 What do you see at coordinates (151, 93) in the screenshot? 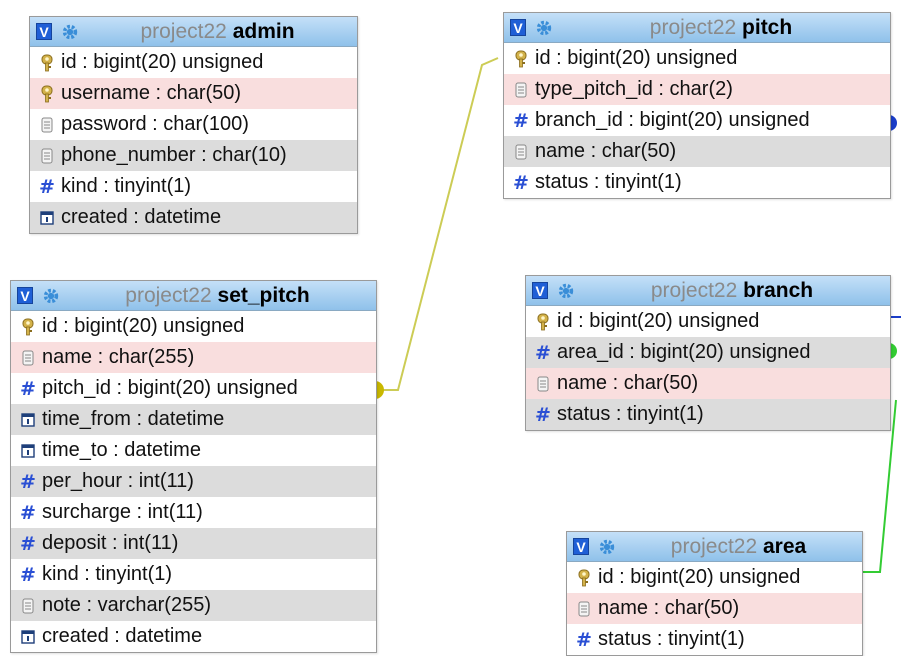
I see `field-label: username : char(50)` at bounding box center [151, 93].